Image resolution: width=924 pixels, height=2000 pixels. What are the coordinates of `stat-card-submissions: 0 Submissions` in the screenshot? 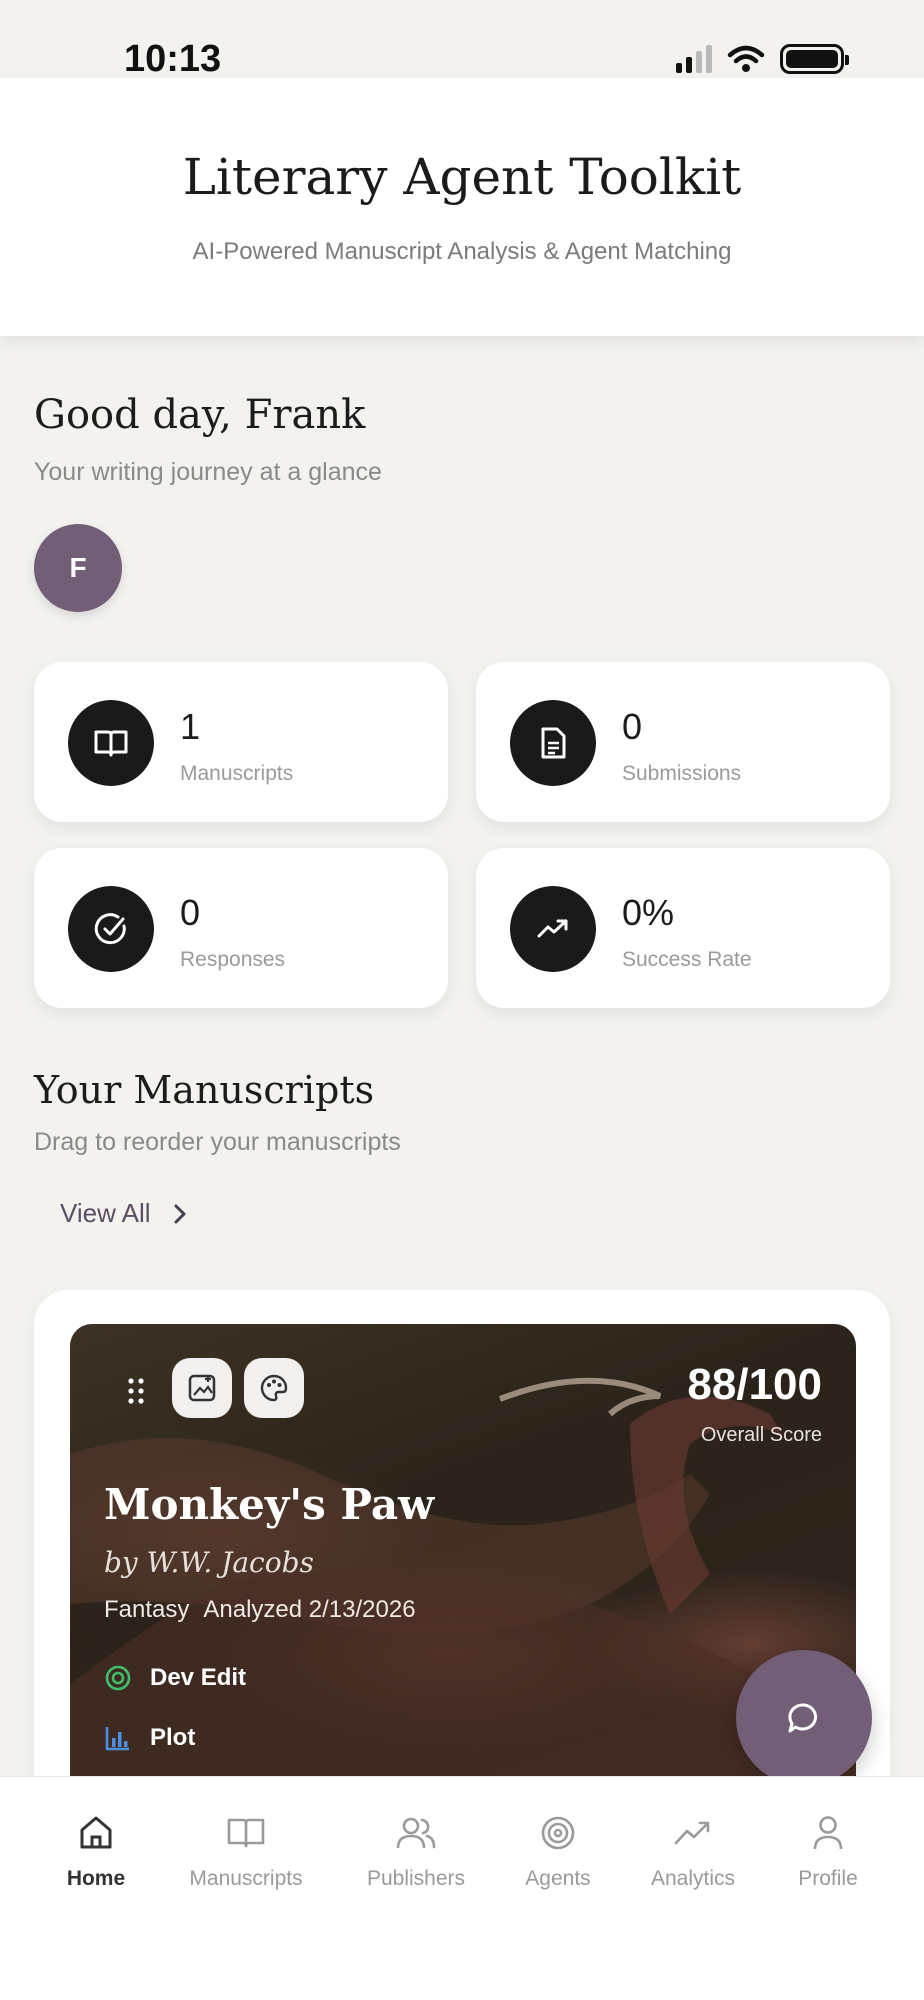 It's located at (683, 742).